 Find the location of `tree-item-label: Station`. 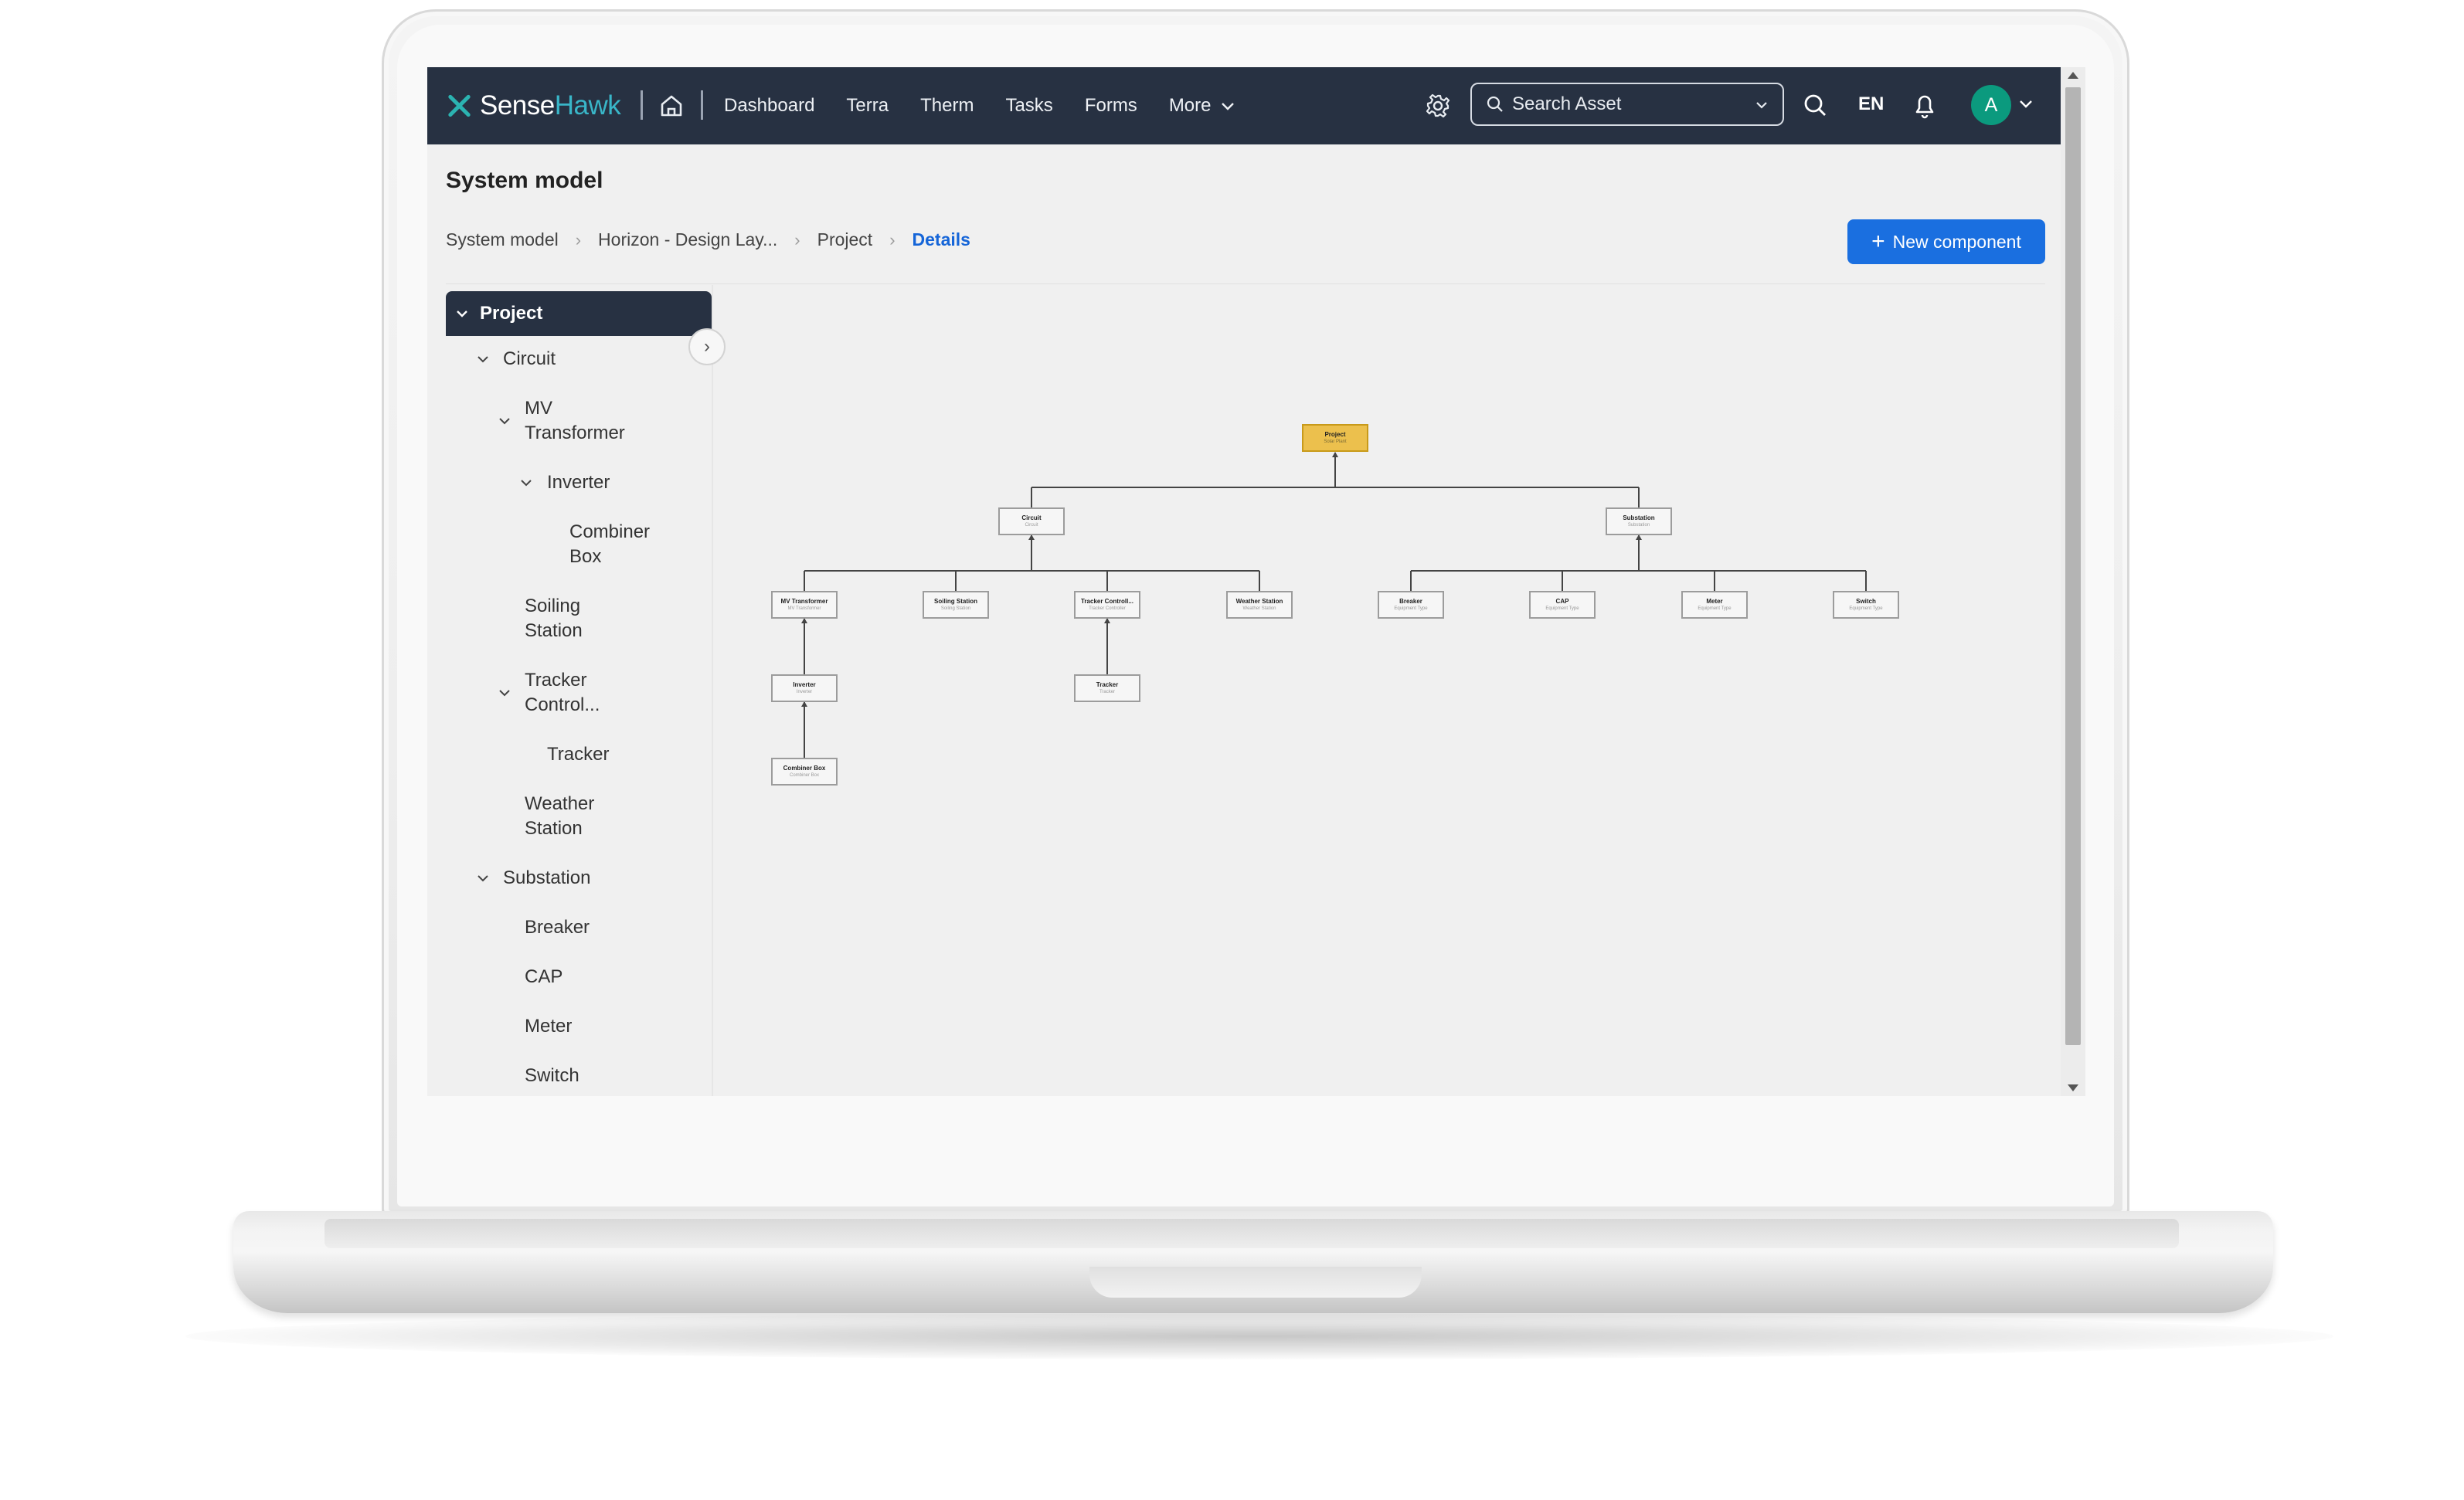

tree-item-label: Station is located at coordinates (554, 630).